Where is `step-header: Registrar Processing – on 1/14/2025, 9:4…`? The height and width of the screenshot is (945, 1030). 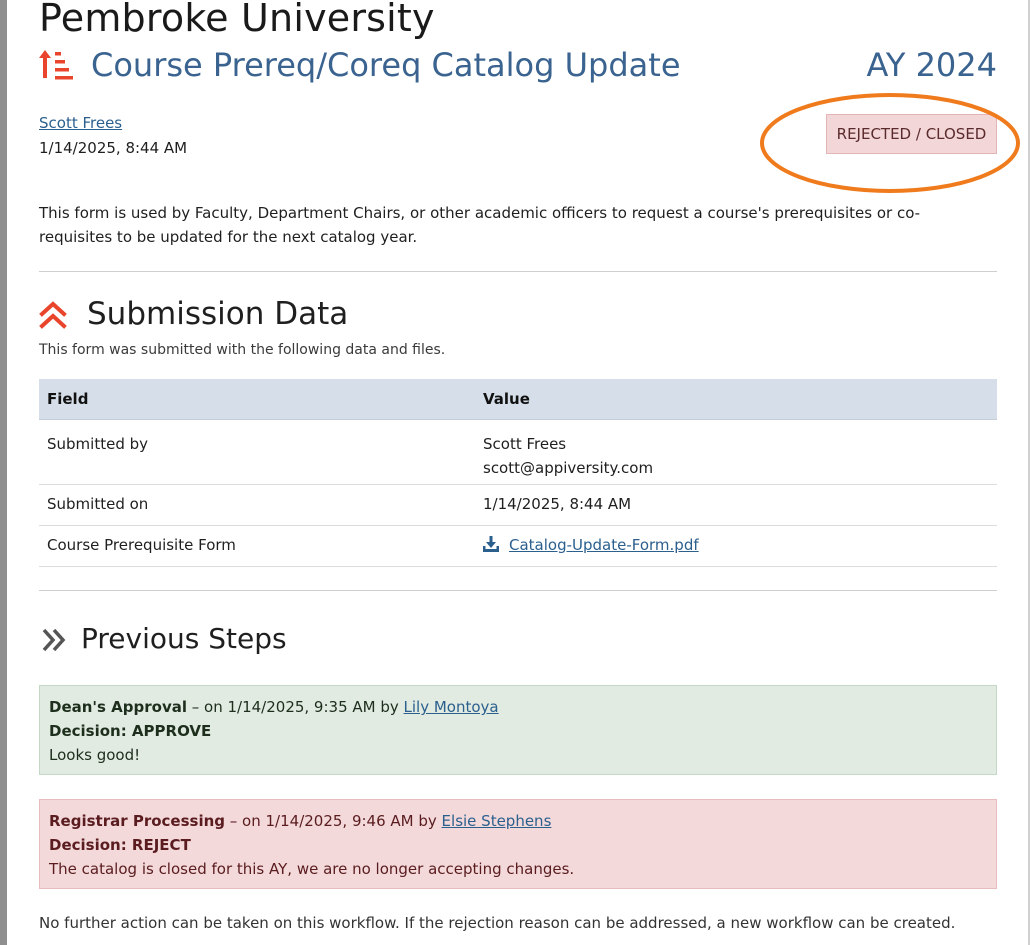 step-header: Registrar Processing – on 1/14/2025, 9:4… is located at coordinates (518, 821).